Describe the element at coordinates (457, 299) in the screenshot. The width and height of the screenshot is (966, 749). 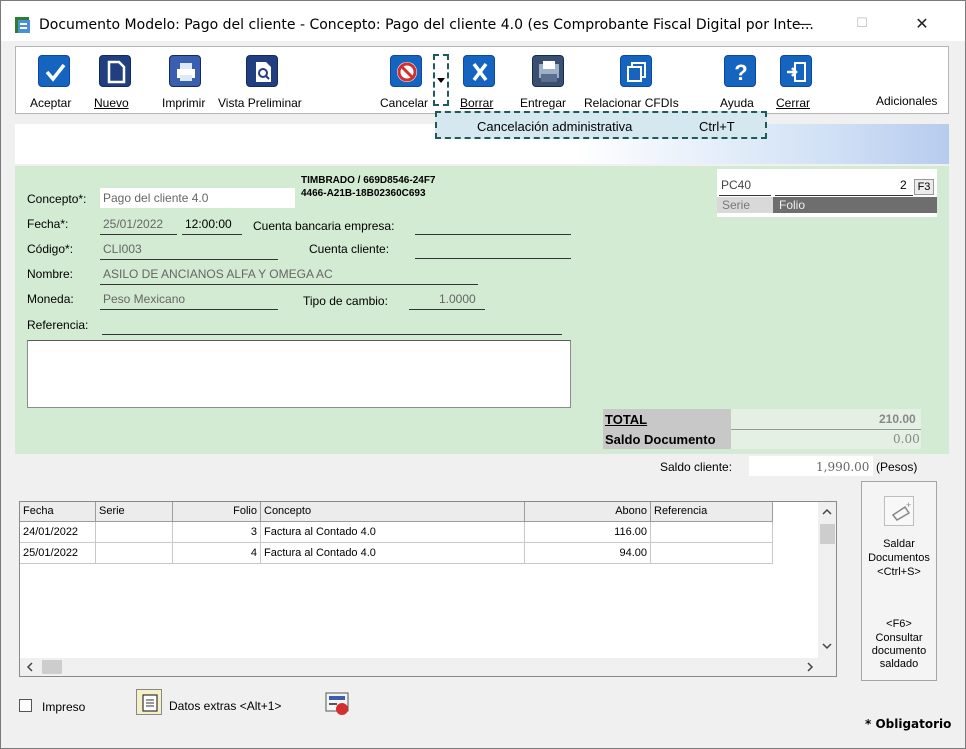
I see `tipo-cambio-value: 1.0000` at that location.